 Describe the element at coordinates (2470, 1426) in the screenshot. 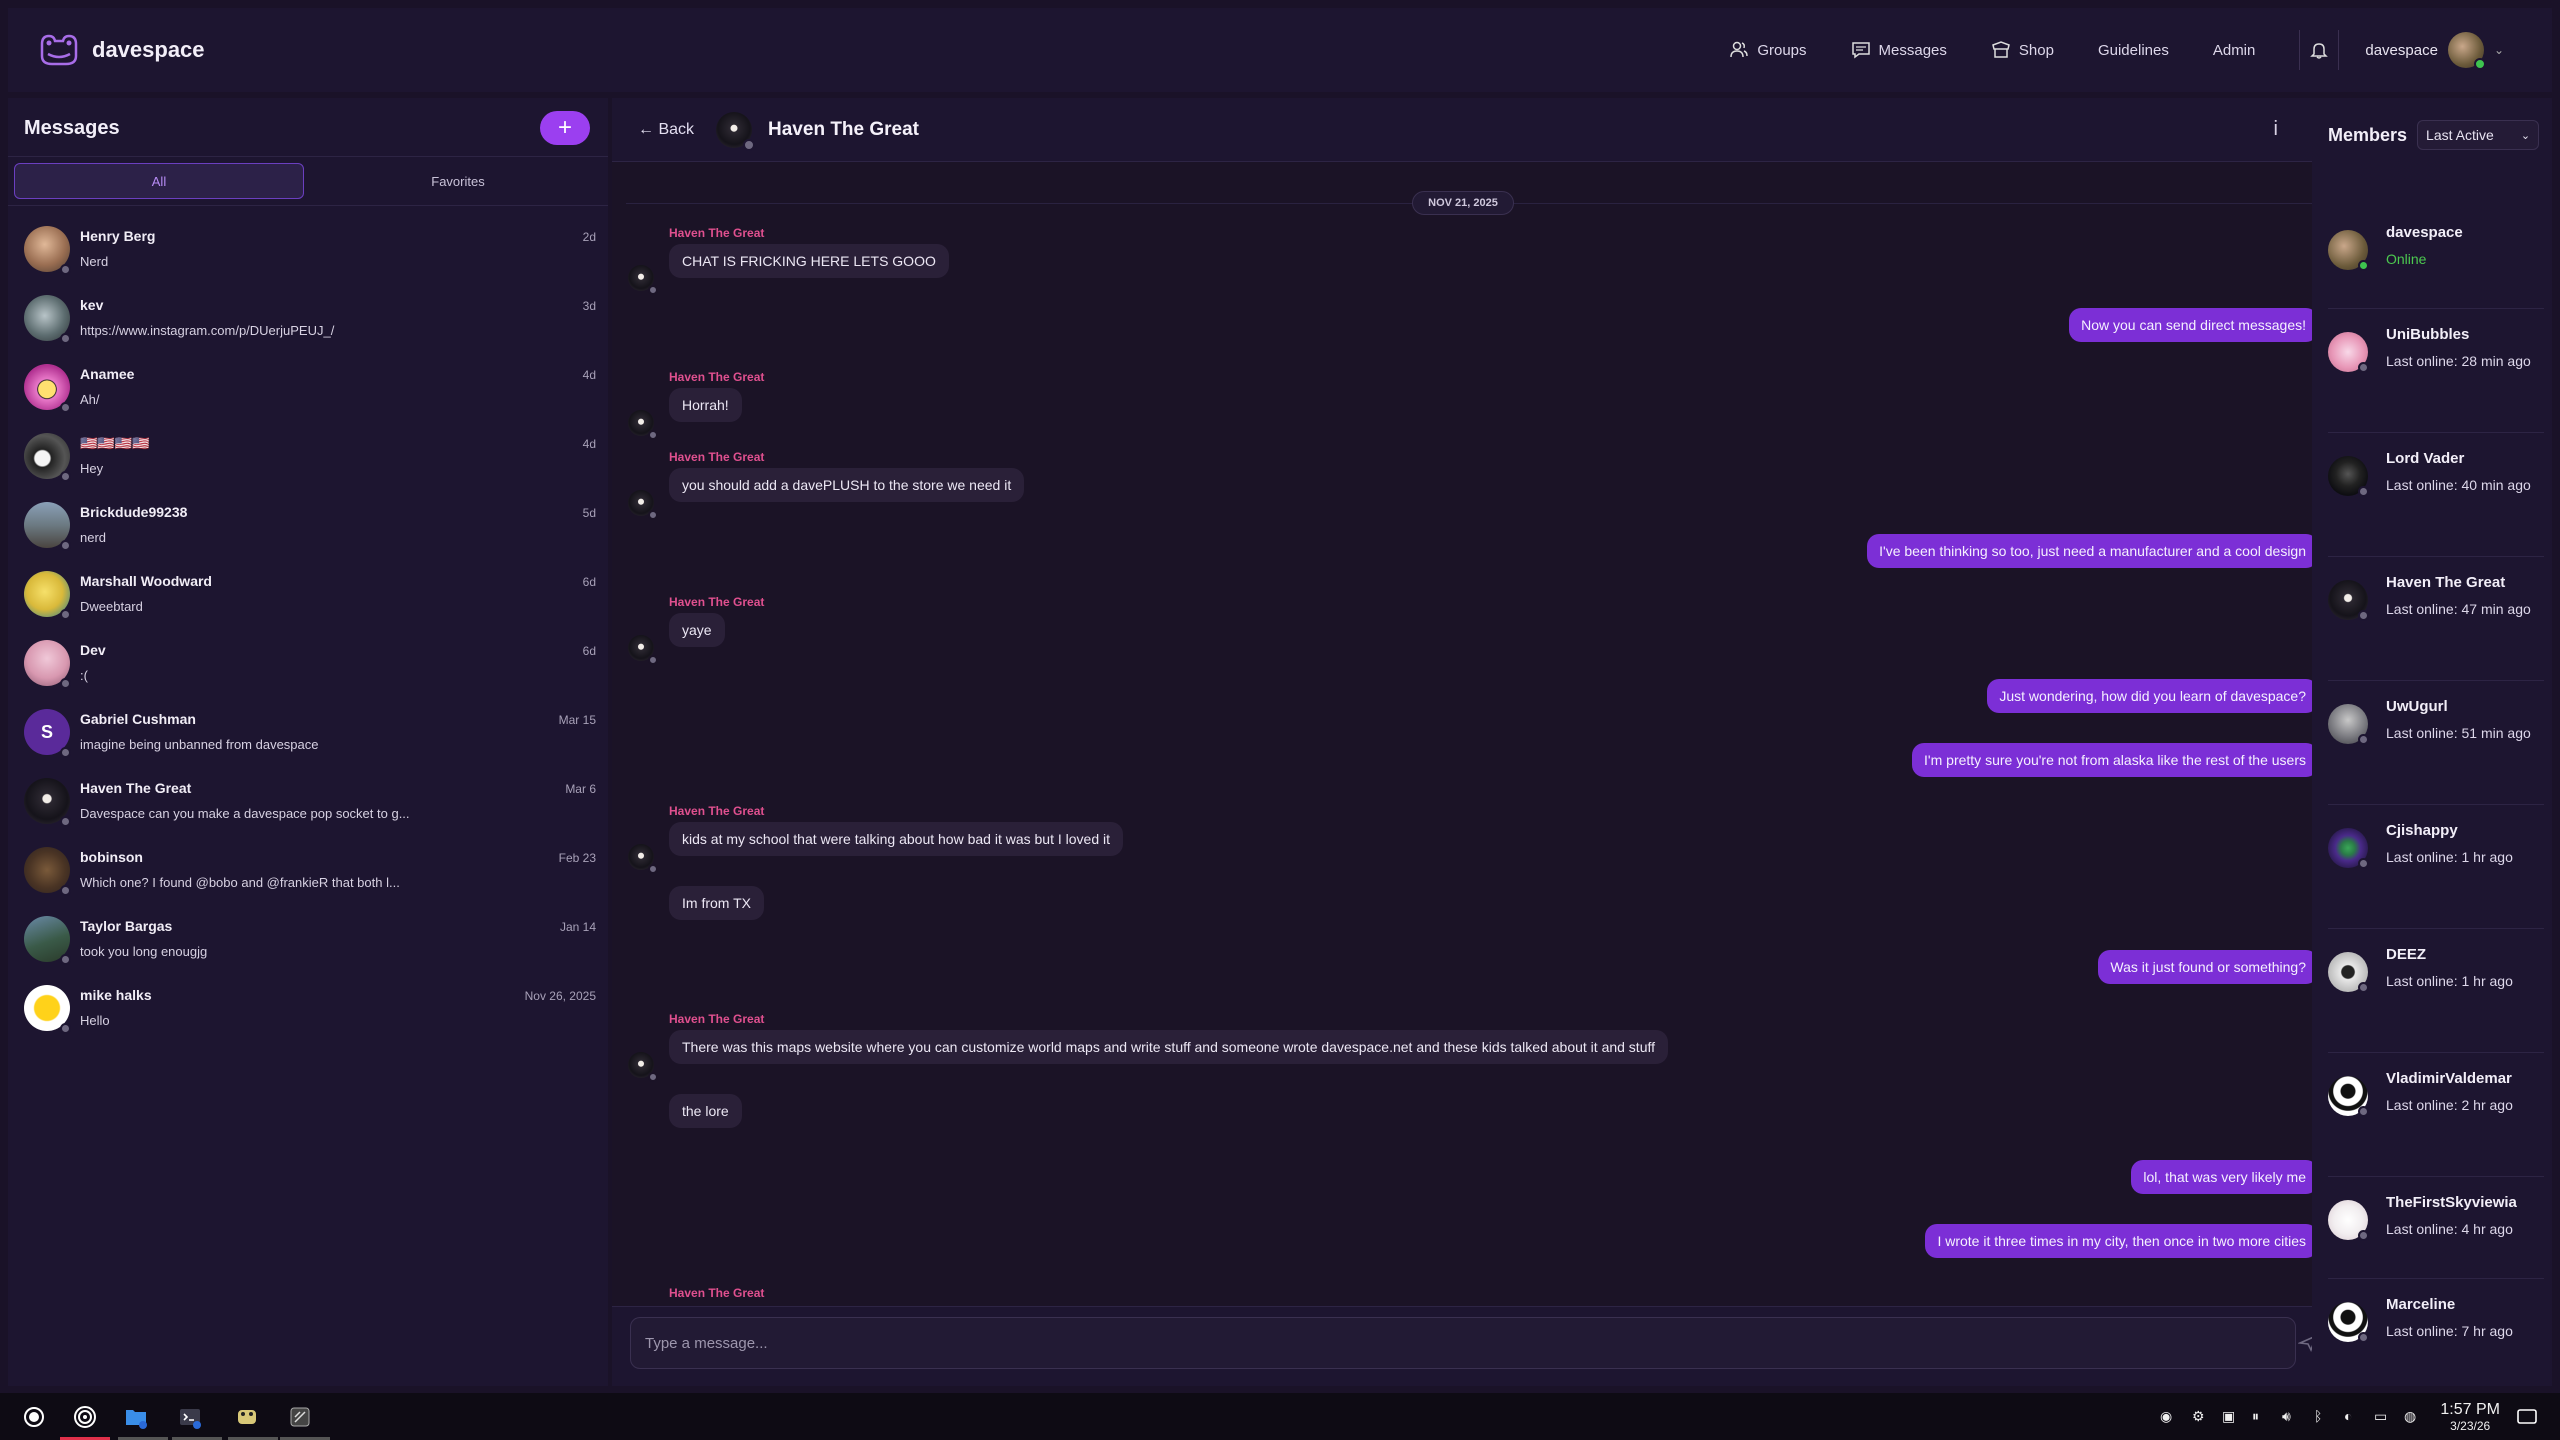

I see `clock-date: 3/23/26` at that location.